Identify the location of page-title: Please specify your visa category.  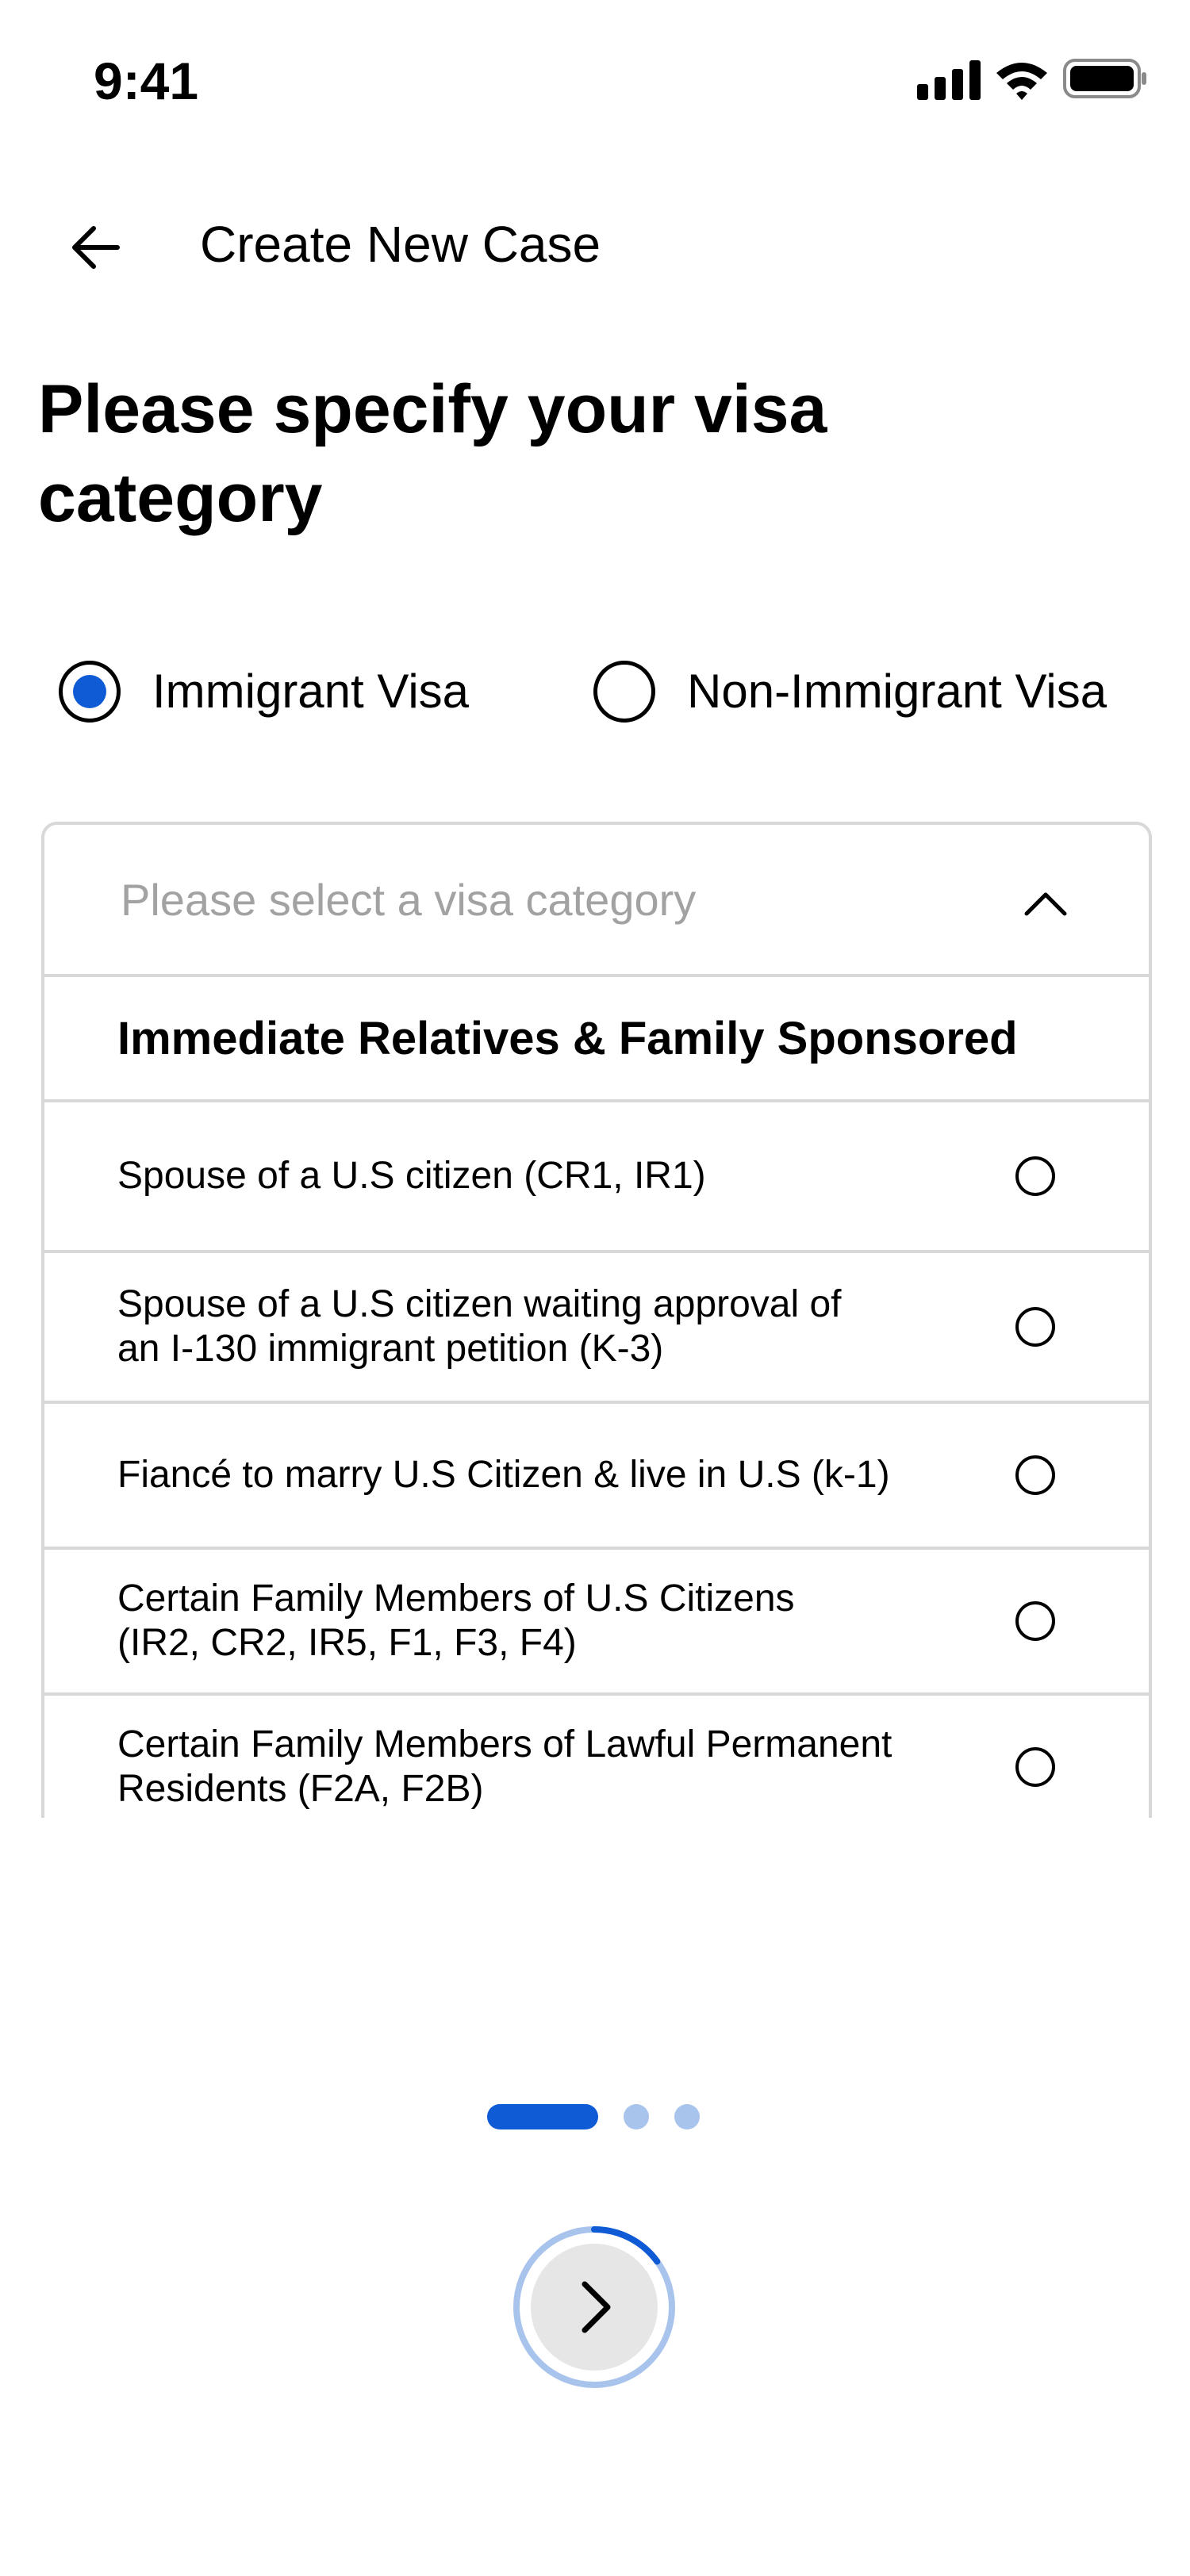
(432, 454).